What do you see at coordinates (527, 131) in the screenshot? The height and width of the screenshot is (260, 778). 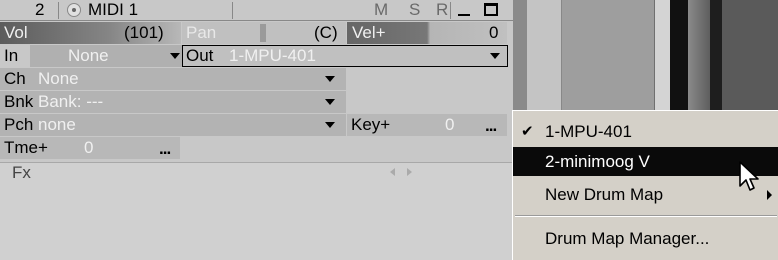 I see `checkmark-icon: ✔` at bounding box center [527, 131].